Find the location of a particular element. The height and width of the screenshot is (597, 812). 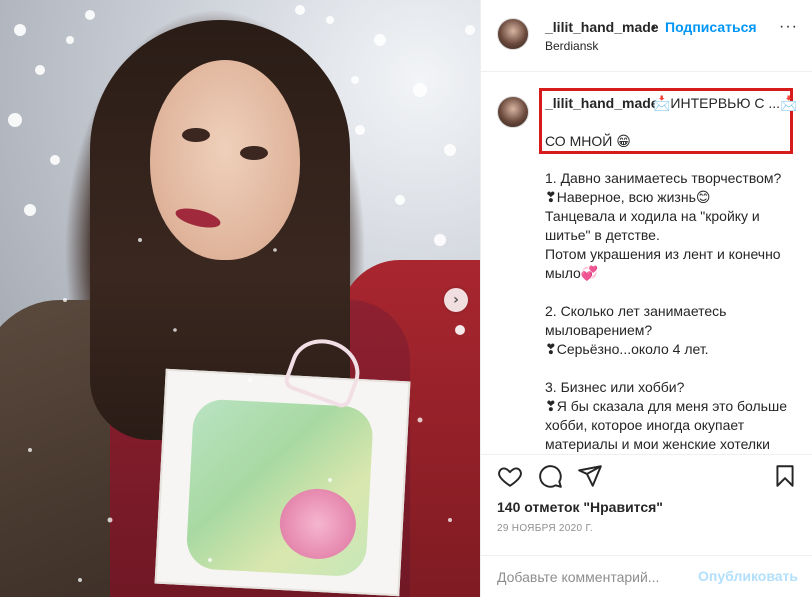

next-photo-button: › is located at coordinates (456, 300).